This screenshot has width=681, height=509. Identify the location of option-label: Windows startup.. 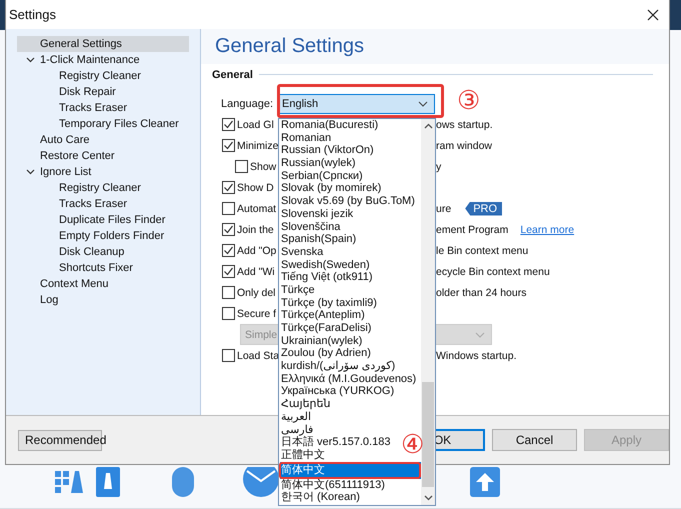
(476, 356).